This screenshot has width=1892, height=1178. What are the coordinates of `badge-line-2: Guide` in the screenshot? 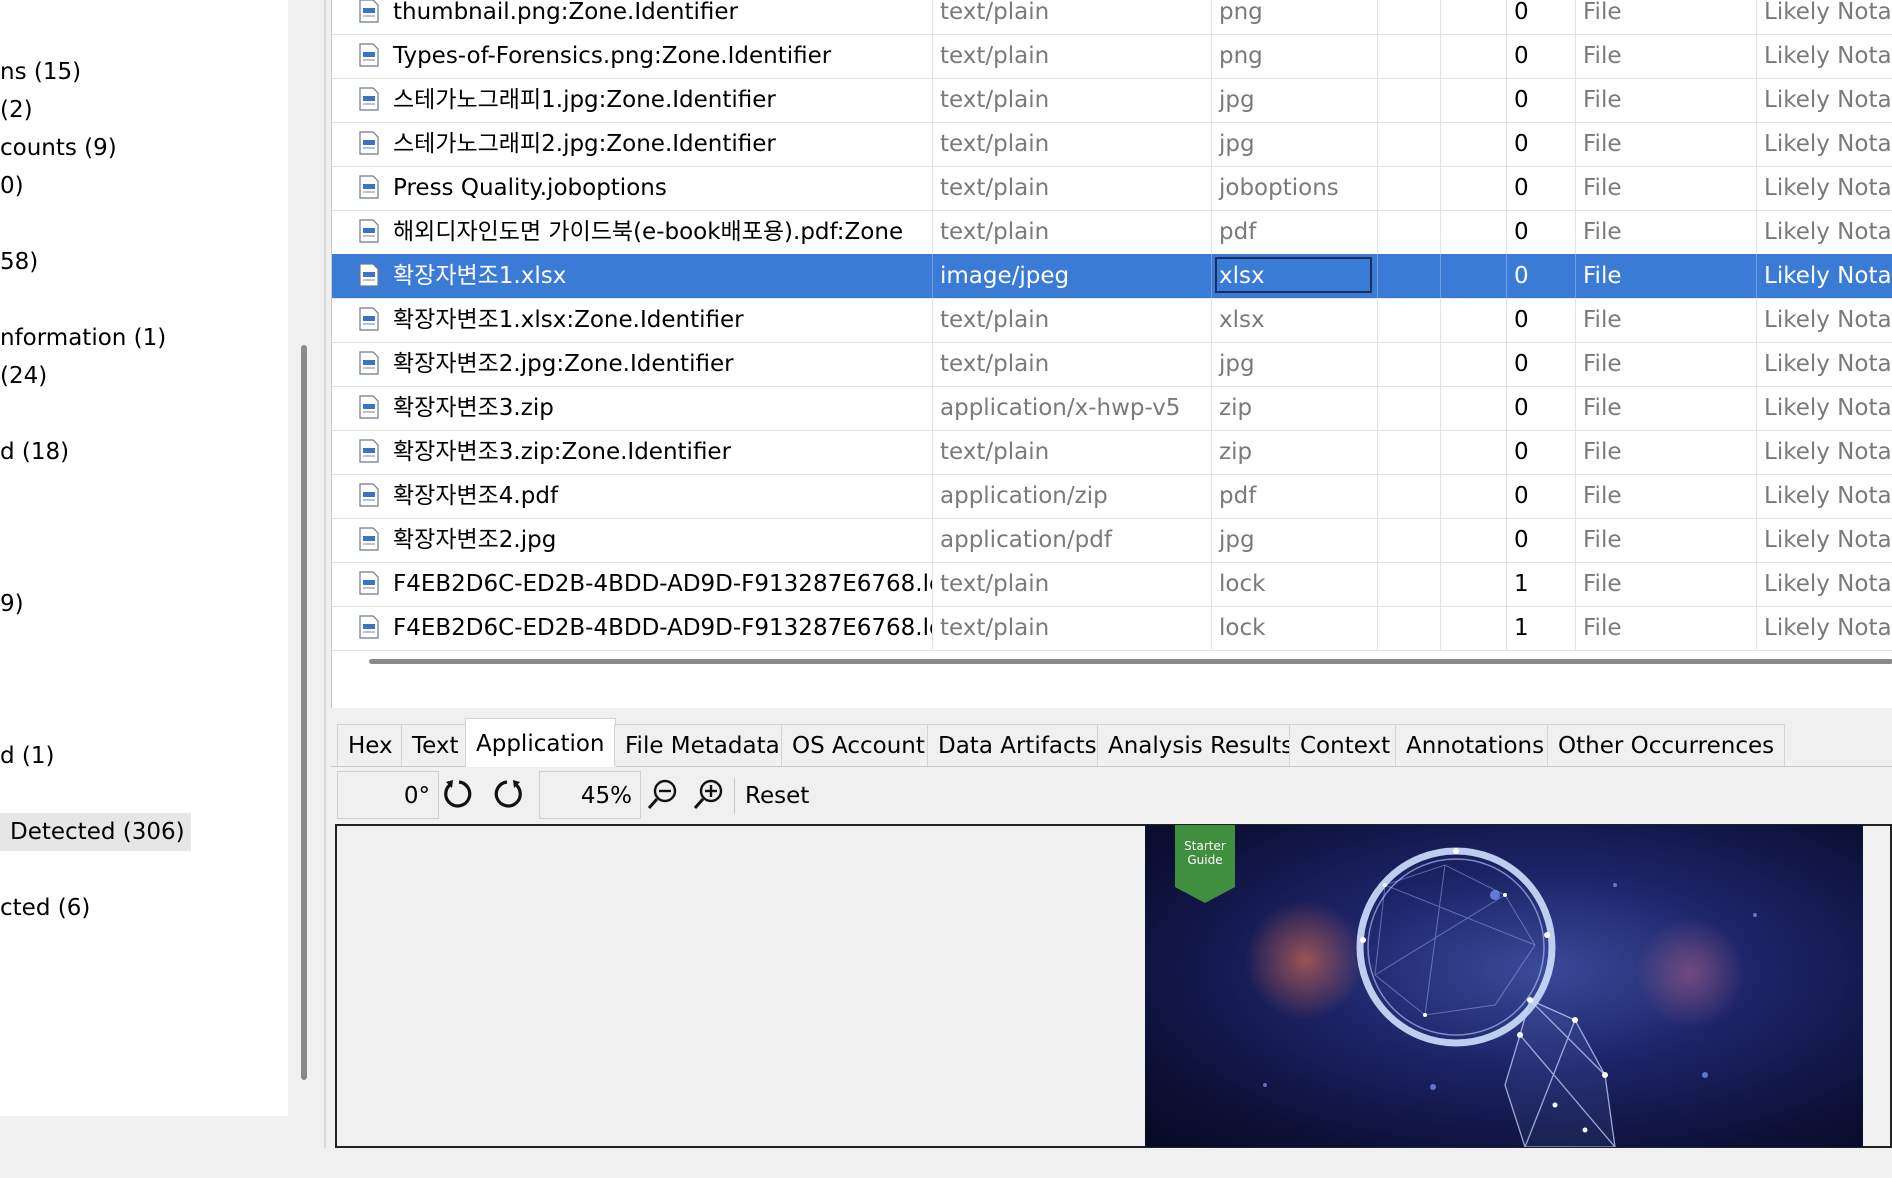 It's located at (1205, 860).